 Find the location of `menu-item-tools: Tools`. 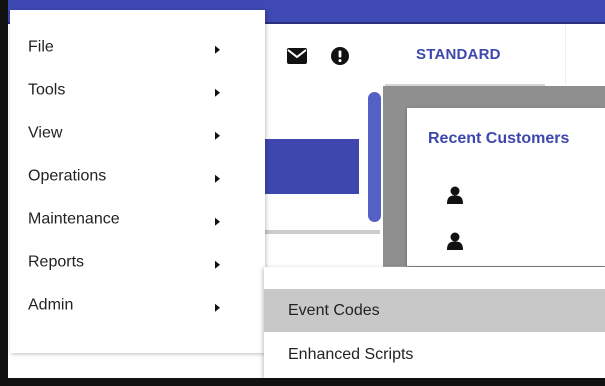

menu-item-tools: Tools is located at coordinates (137, 91).